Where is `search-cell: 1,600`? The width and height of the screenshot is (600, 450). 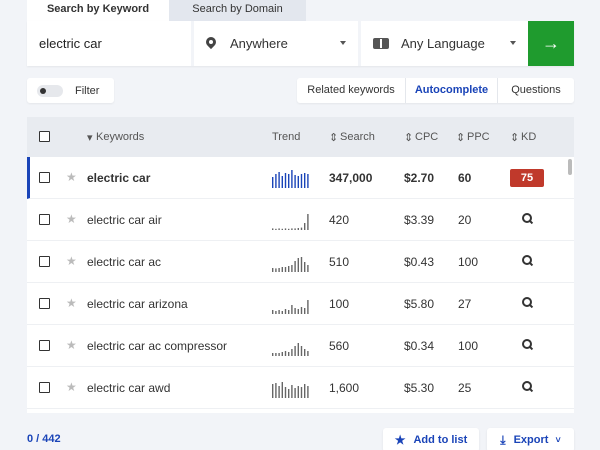
search-cell: 1,600 is located at coordinates (344, 388).